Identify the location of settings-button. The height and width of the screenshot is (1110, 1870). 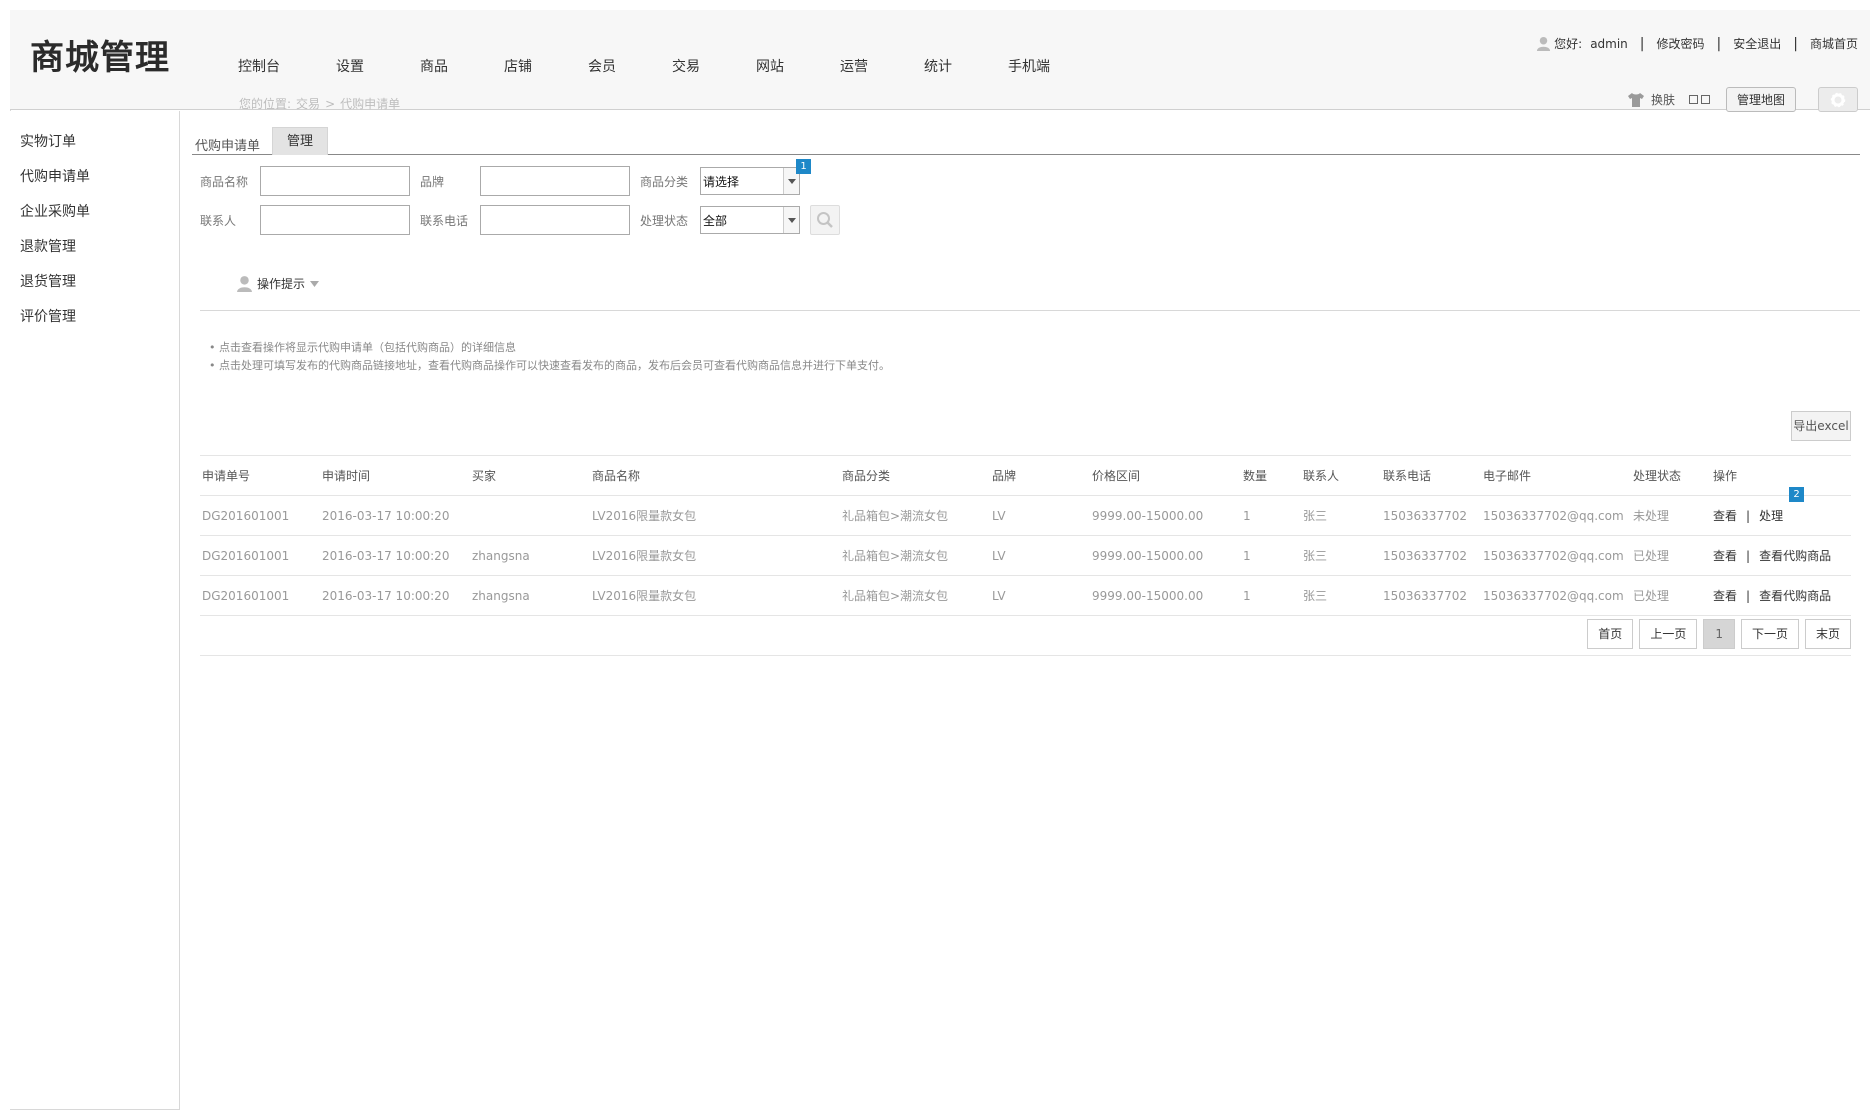
(1838, 99).